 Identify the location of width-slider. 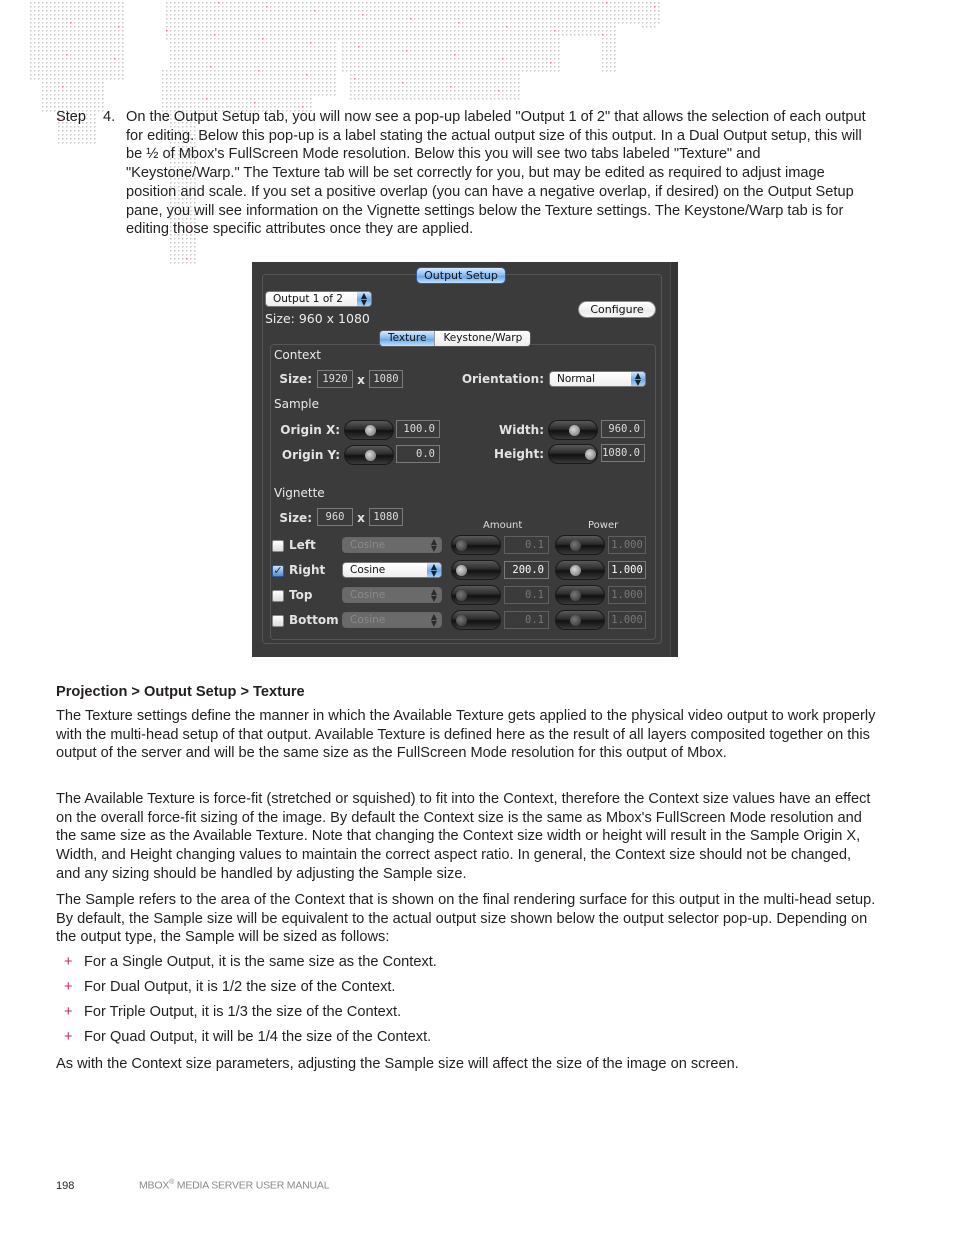
(573, 430).